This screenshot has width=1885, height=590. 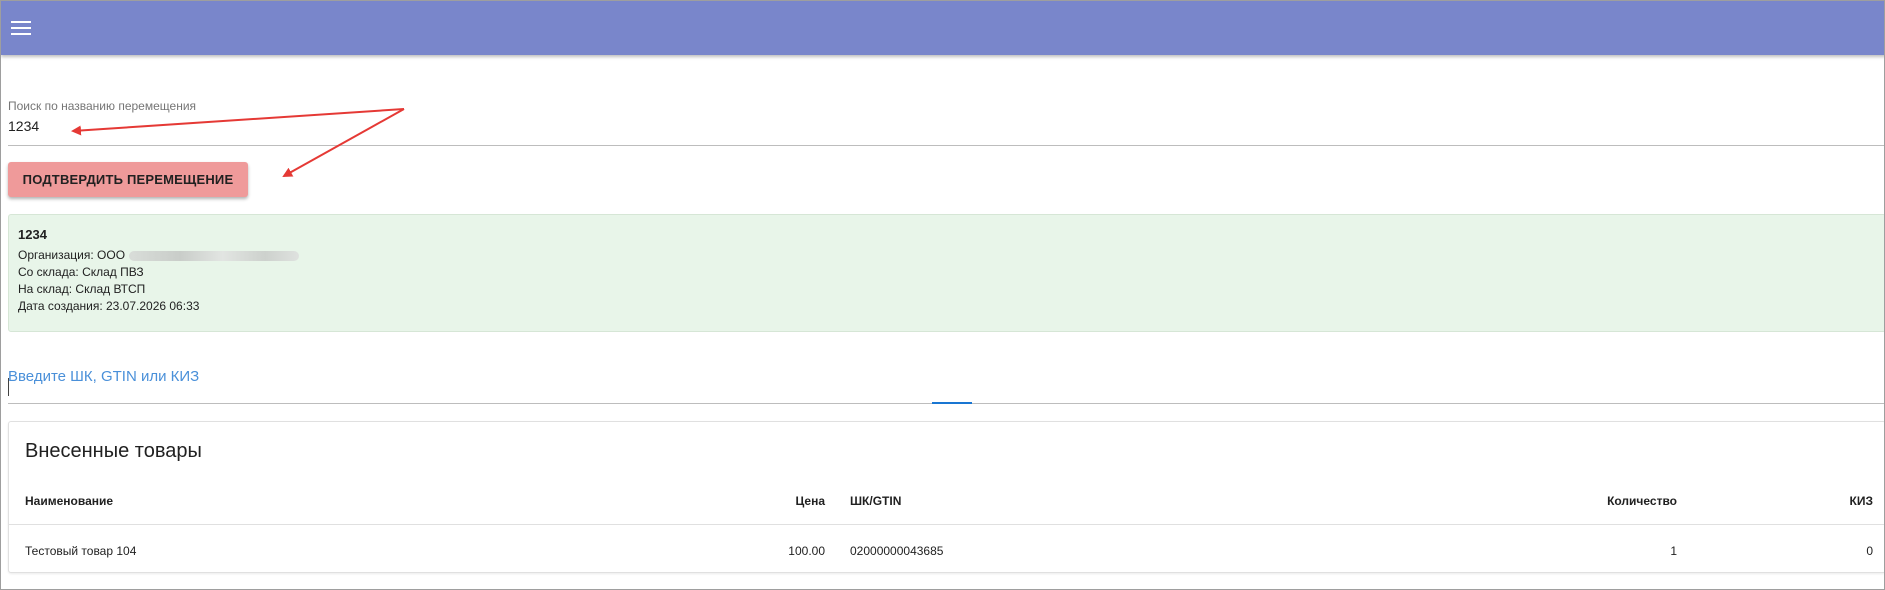 What do you see at coordinates (109, 306) in the screenshot?
I see `created-date: Дата создания: 23.07.2026 06:33` at bounding box center [109, 306].